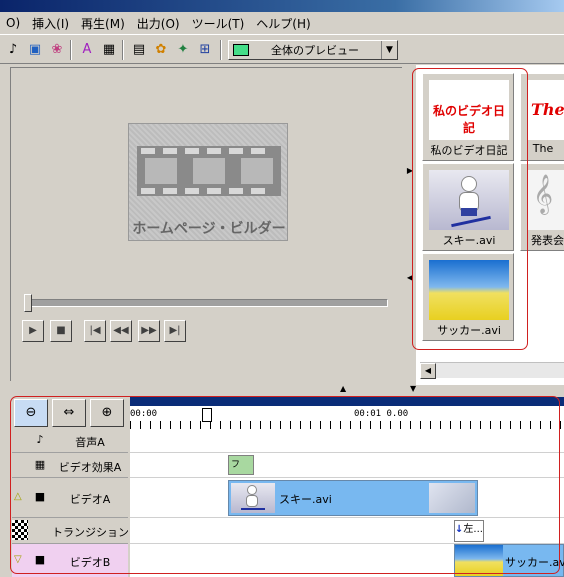  I want to click on track-headers: ♪ 音声A ▦ ビデオ効果A △ ■ ビデオA トランジション ▽ ■ ビデオB, so click(70, 503).